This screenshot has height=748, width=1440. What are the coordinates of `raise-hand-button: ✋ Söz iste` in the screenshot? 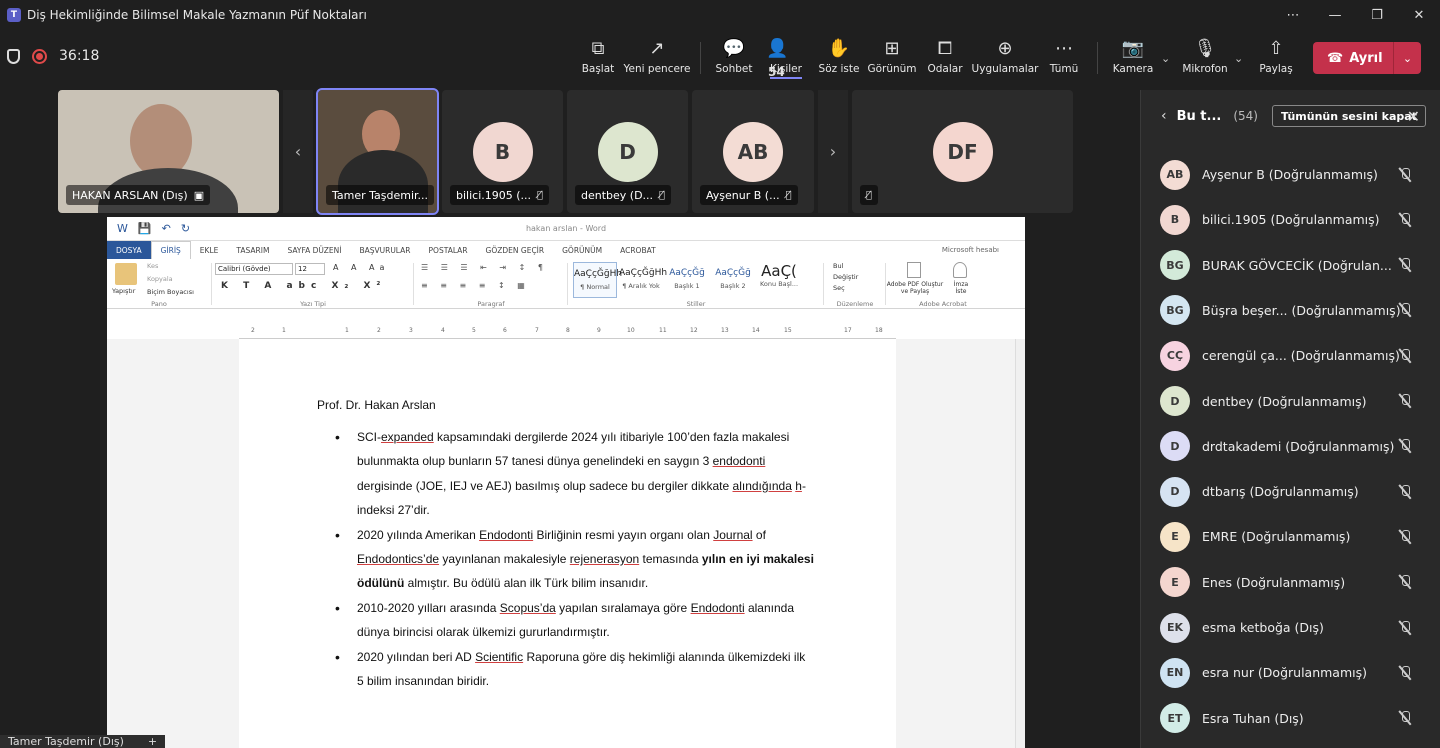 It's located at (839, 60).